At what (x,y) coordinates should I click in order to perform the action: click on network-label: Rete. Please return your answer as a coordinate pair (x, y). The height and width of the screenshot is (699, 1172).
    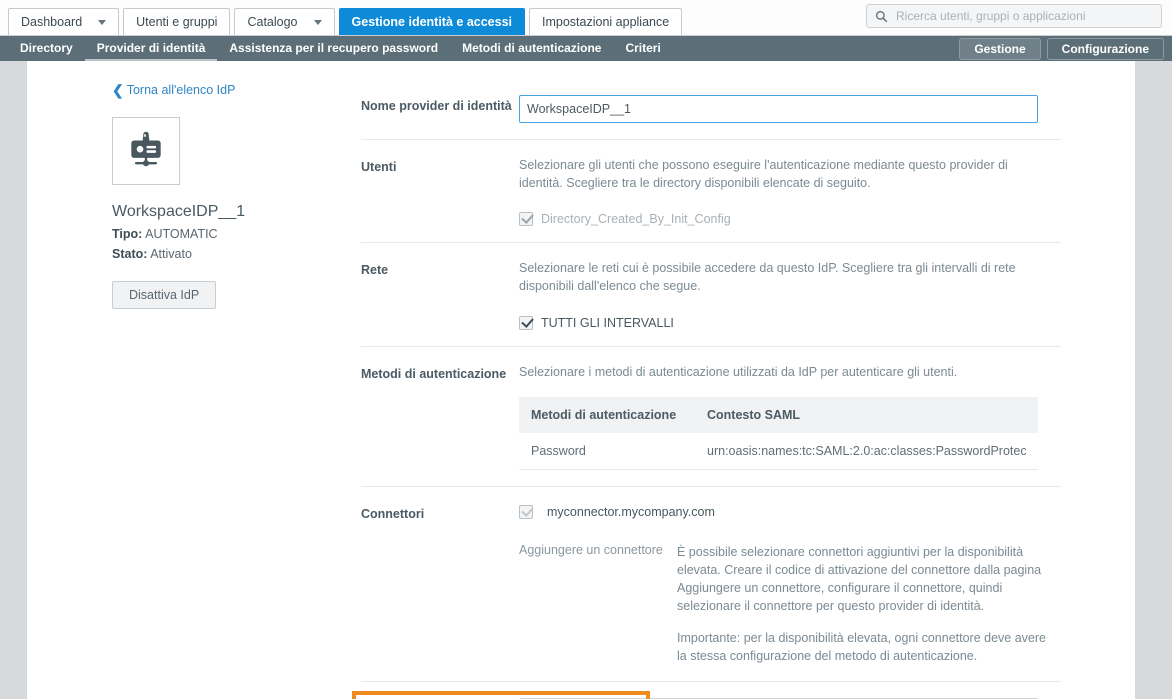
    Looking at the image, I should click on (375, 270).